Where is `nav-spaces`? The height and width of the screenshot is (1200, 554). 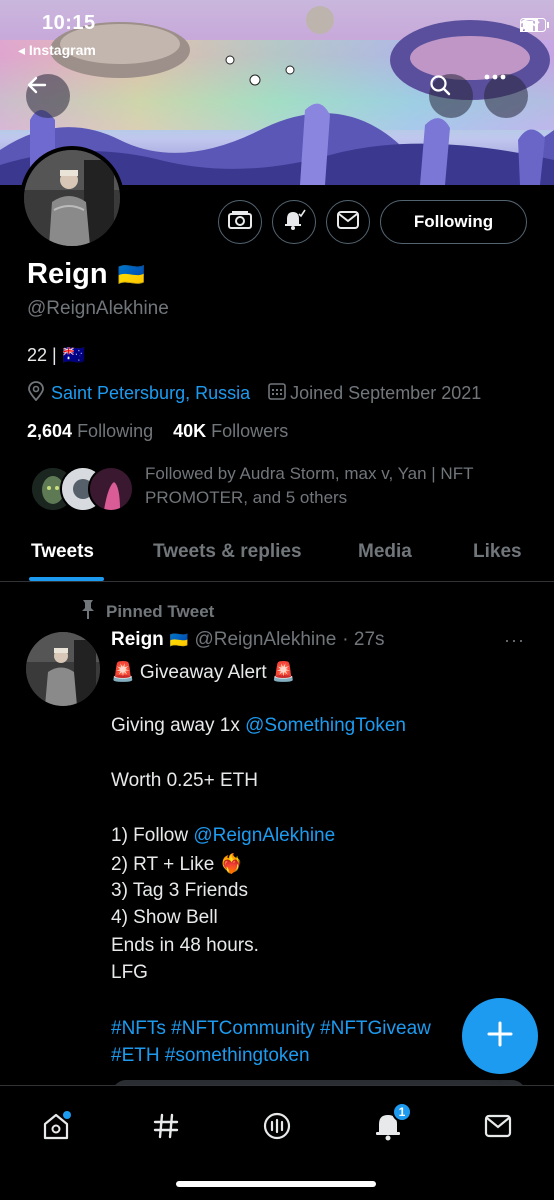
nav-spaces is located at coordinates (277, 1128).